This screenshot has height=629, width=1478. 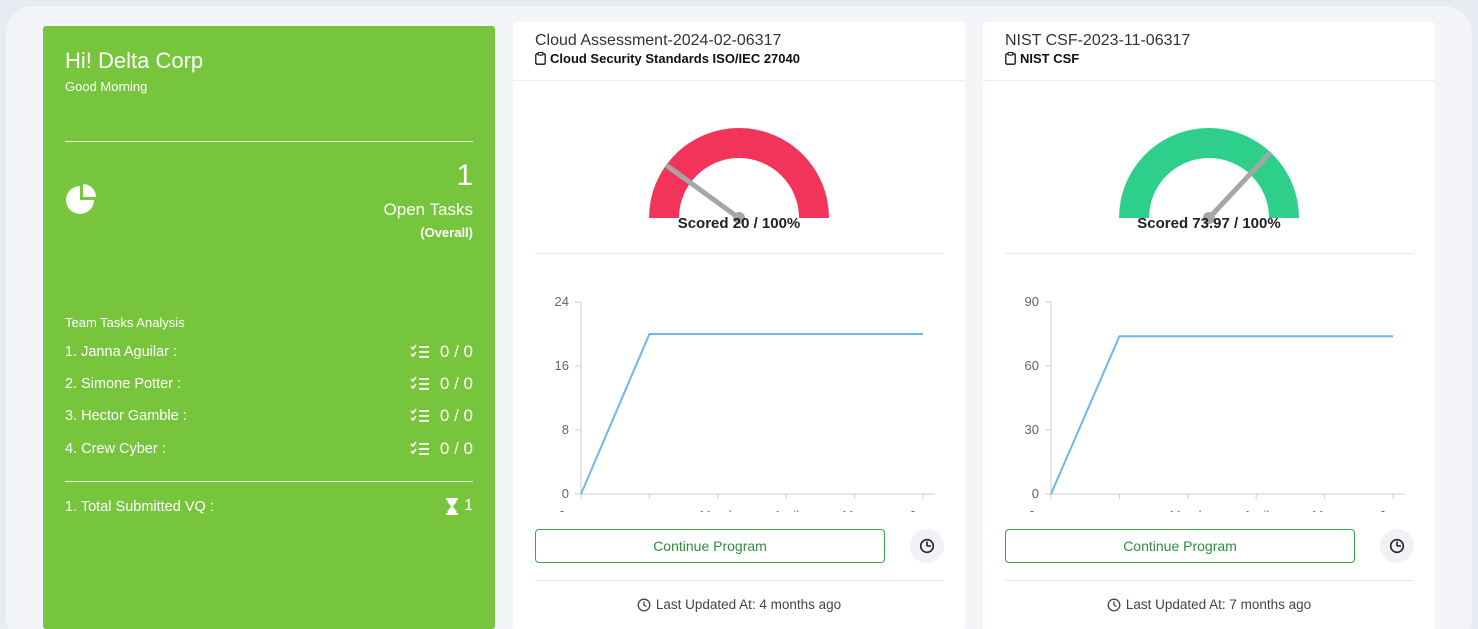 What do you see at coordinates (269, 353) in the screenshot?
I see `team-member-row: 1. Janna Aguilar : 0 / 0` at bounding box center [269, 353].